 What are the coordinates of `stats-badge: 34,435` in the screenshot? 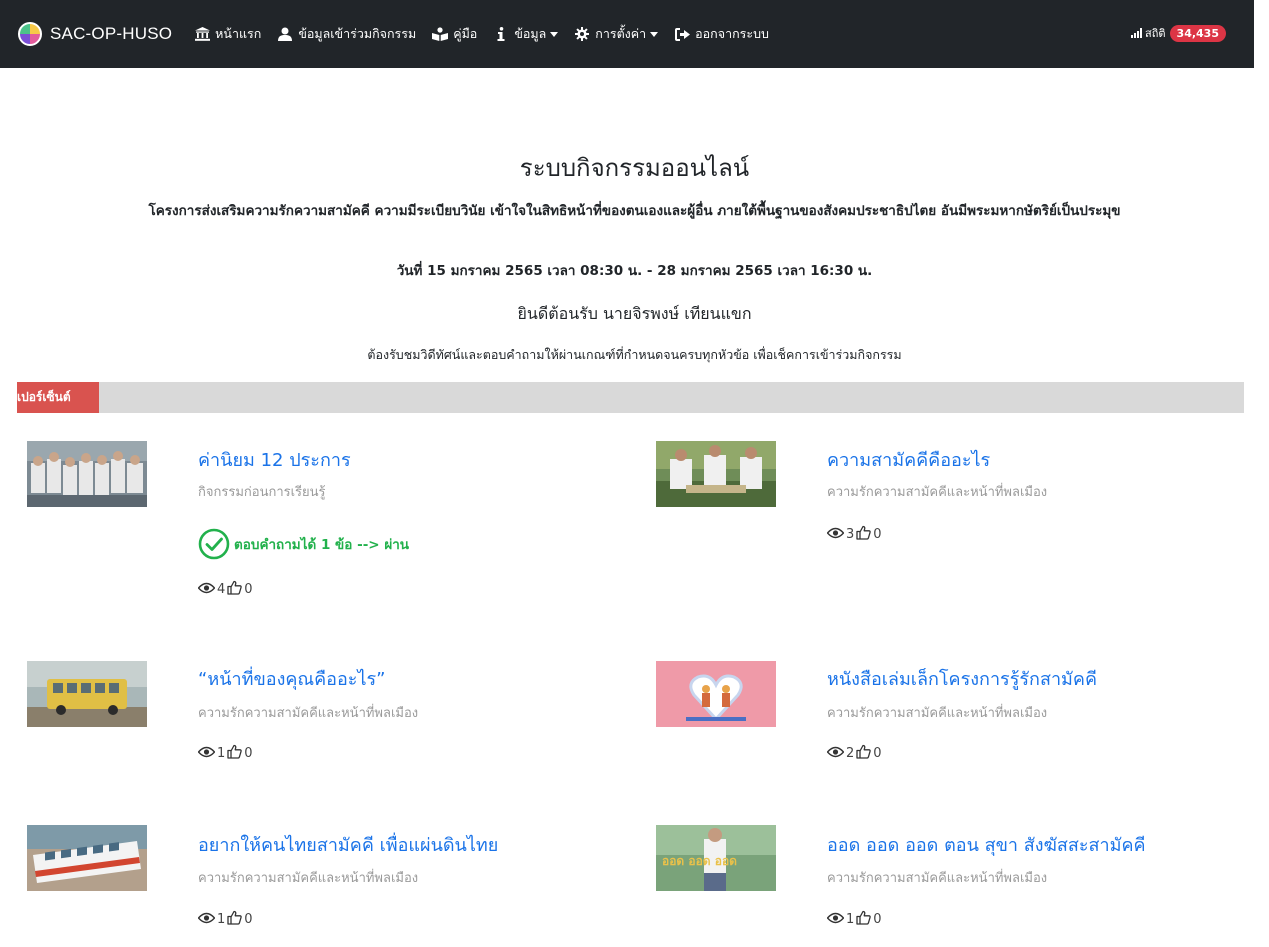 It's located at (1197, 33).